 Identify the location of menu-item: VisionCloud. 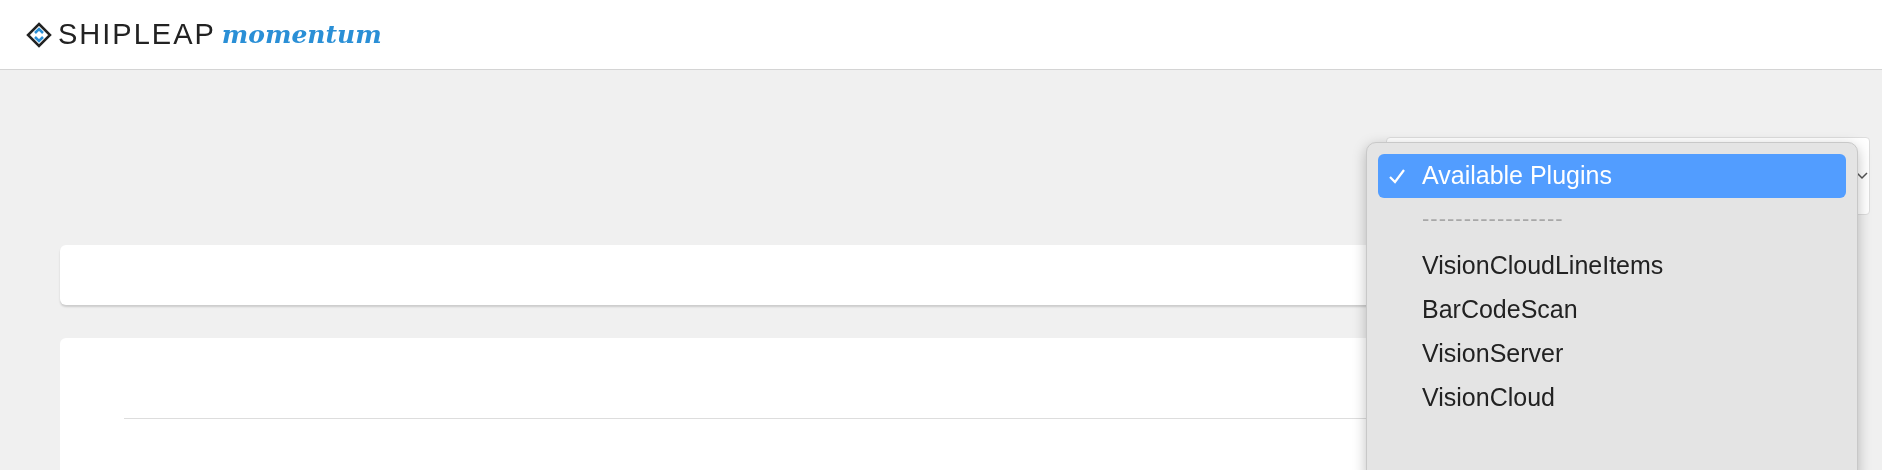
(1612, 398).